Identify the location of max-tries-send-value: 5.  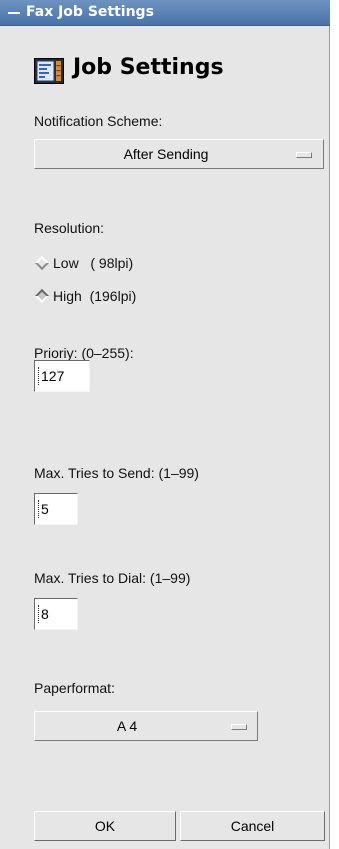
(45, 509).